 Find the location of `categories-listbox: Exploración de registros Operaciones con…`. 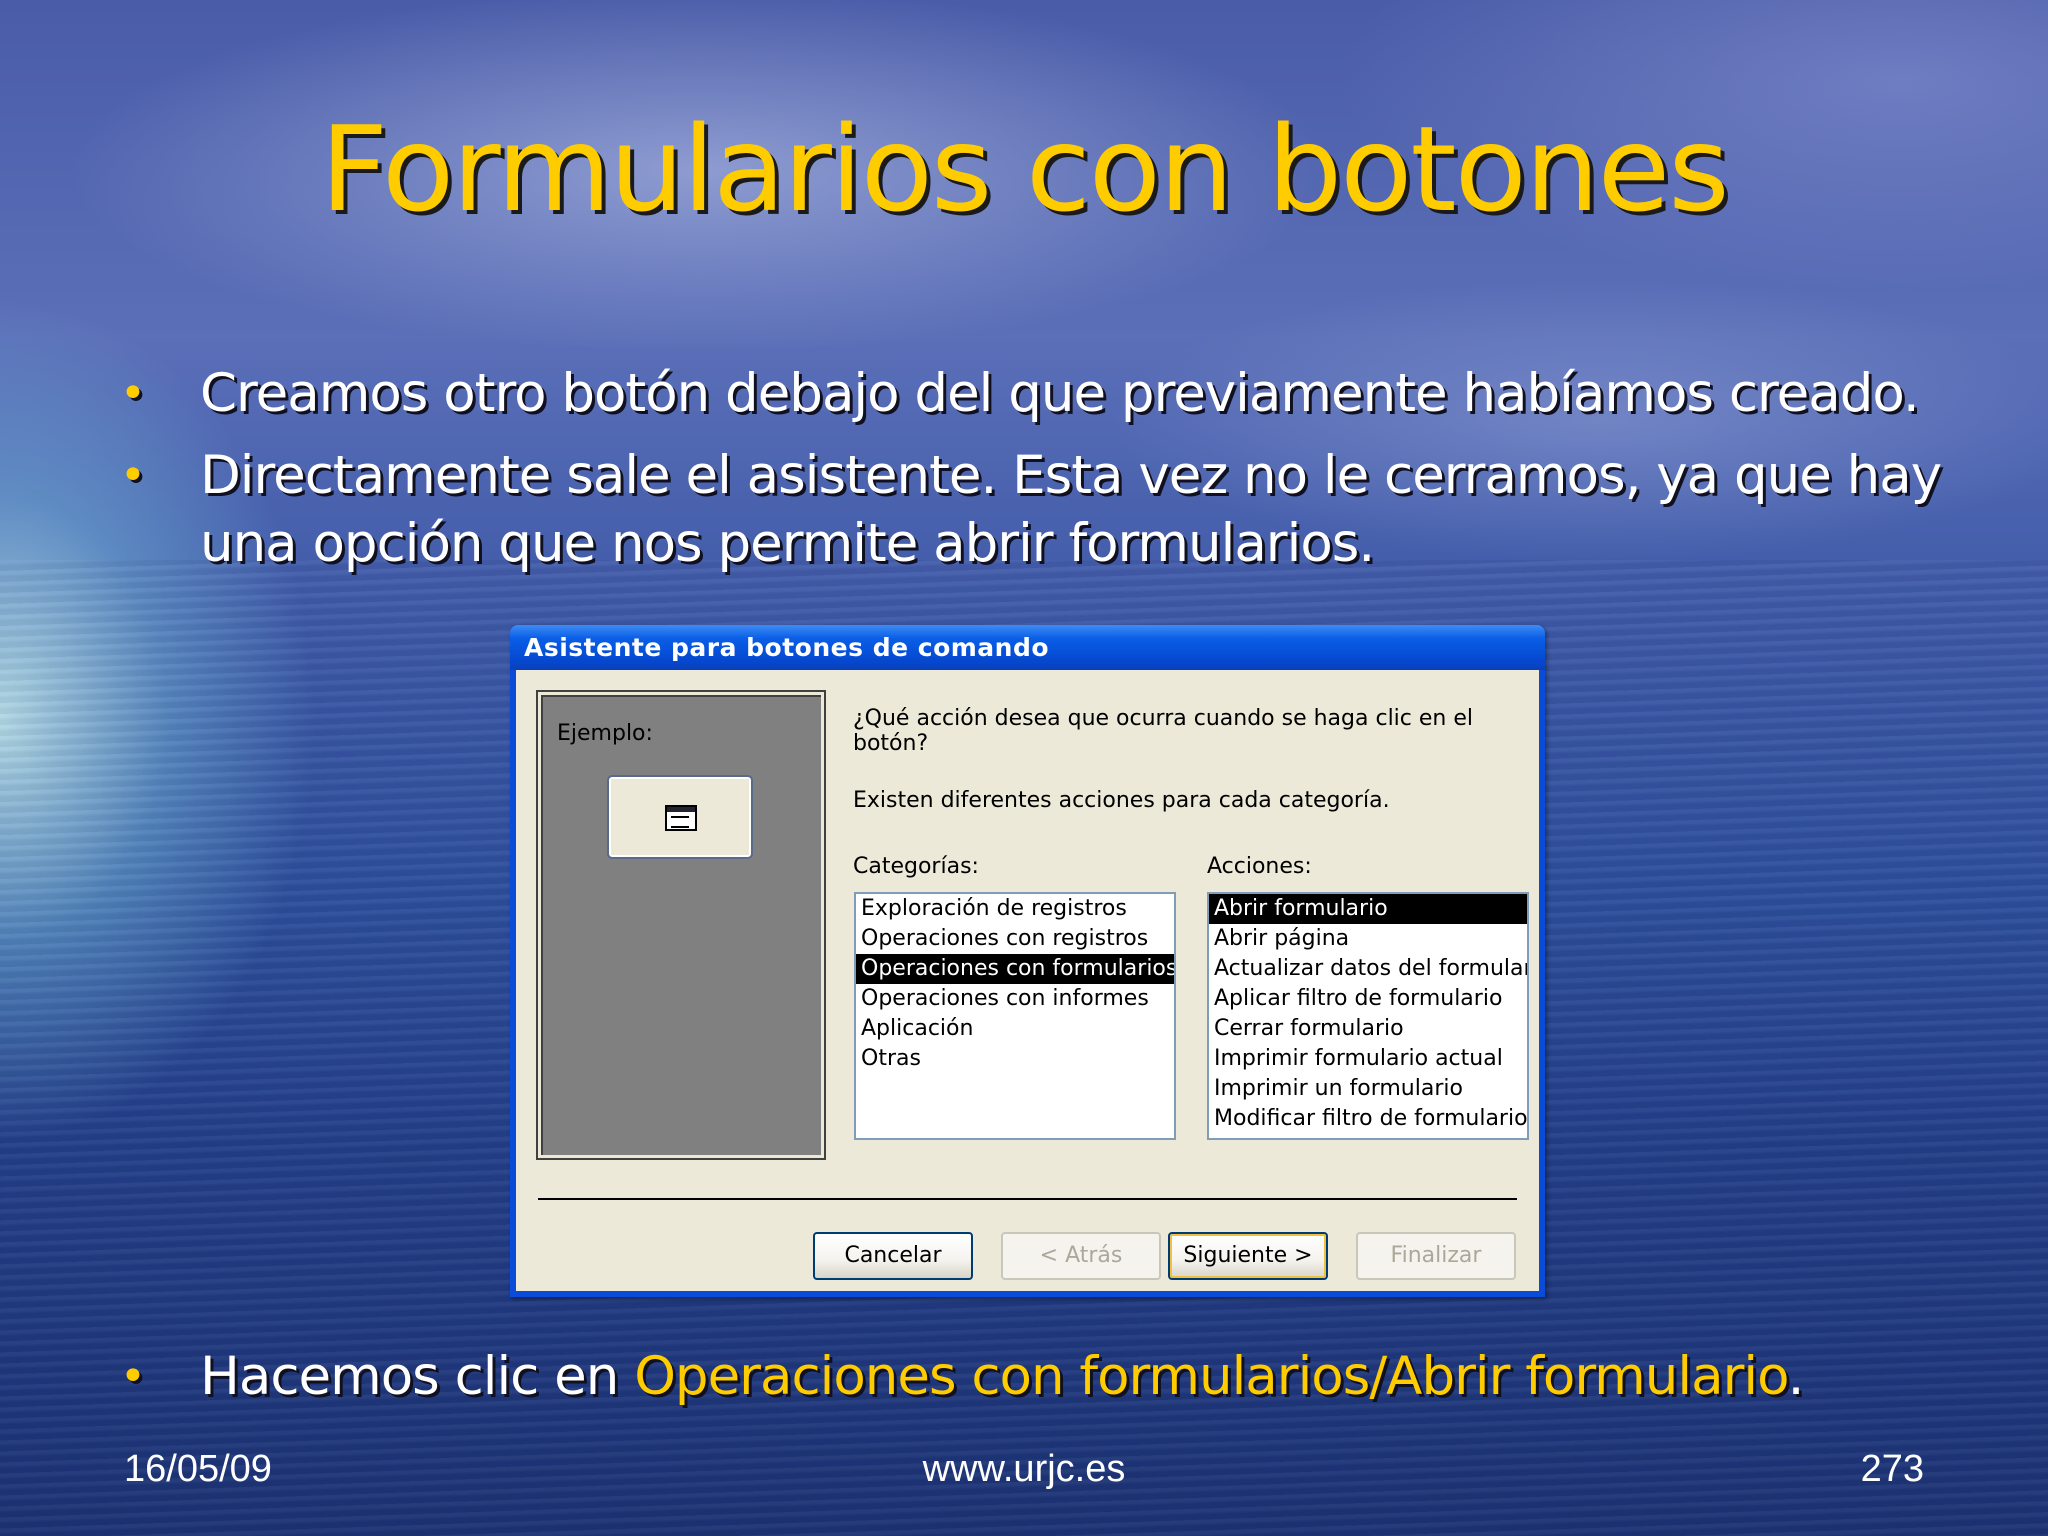

categories-listbox: Exploración de registros Operaciones con… is located at coordinates (1015, 1016).